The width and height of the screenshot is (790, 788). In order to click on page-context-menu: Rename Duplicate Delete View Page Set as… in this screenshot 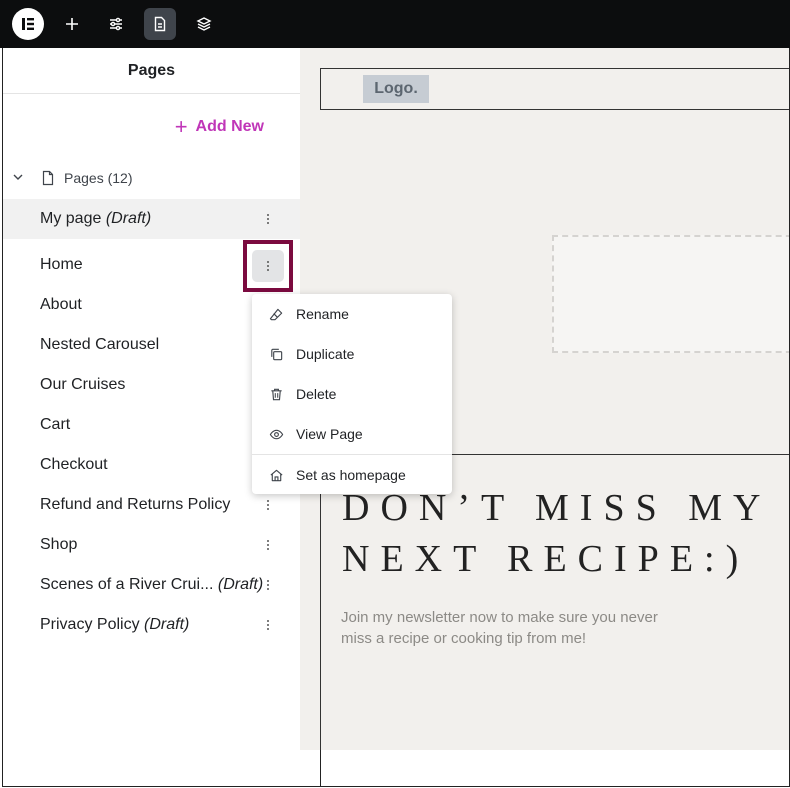, I will do `click(352, 394)`.